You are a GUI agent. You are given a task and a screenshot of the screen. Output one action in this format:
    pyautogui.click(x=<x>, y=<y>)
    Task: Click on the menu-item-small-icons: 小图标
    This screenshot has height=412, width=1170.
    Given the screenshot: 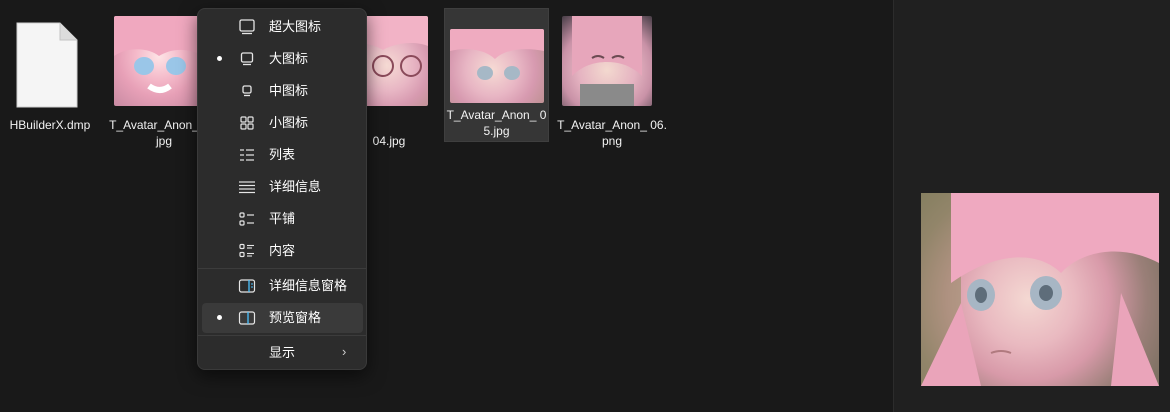 What is the action you would take?
    pyautogui.click(x=282, y=123)
    